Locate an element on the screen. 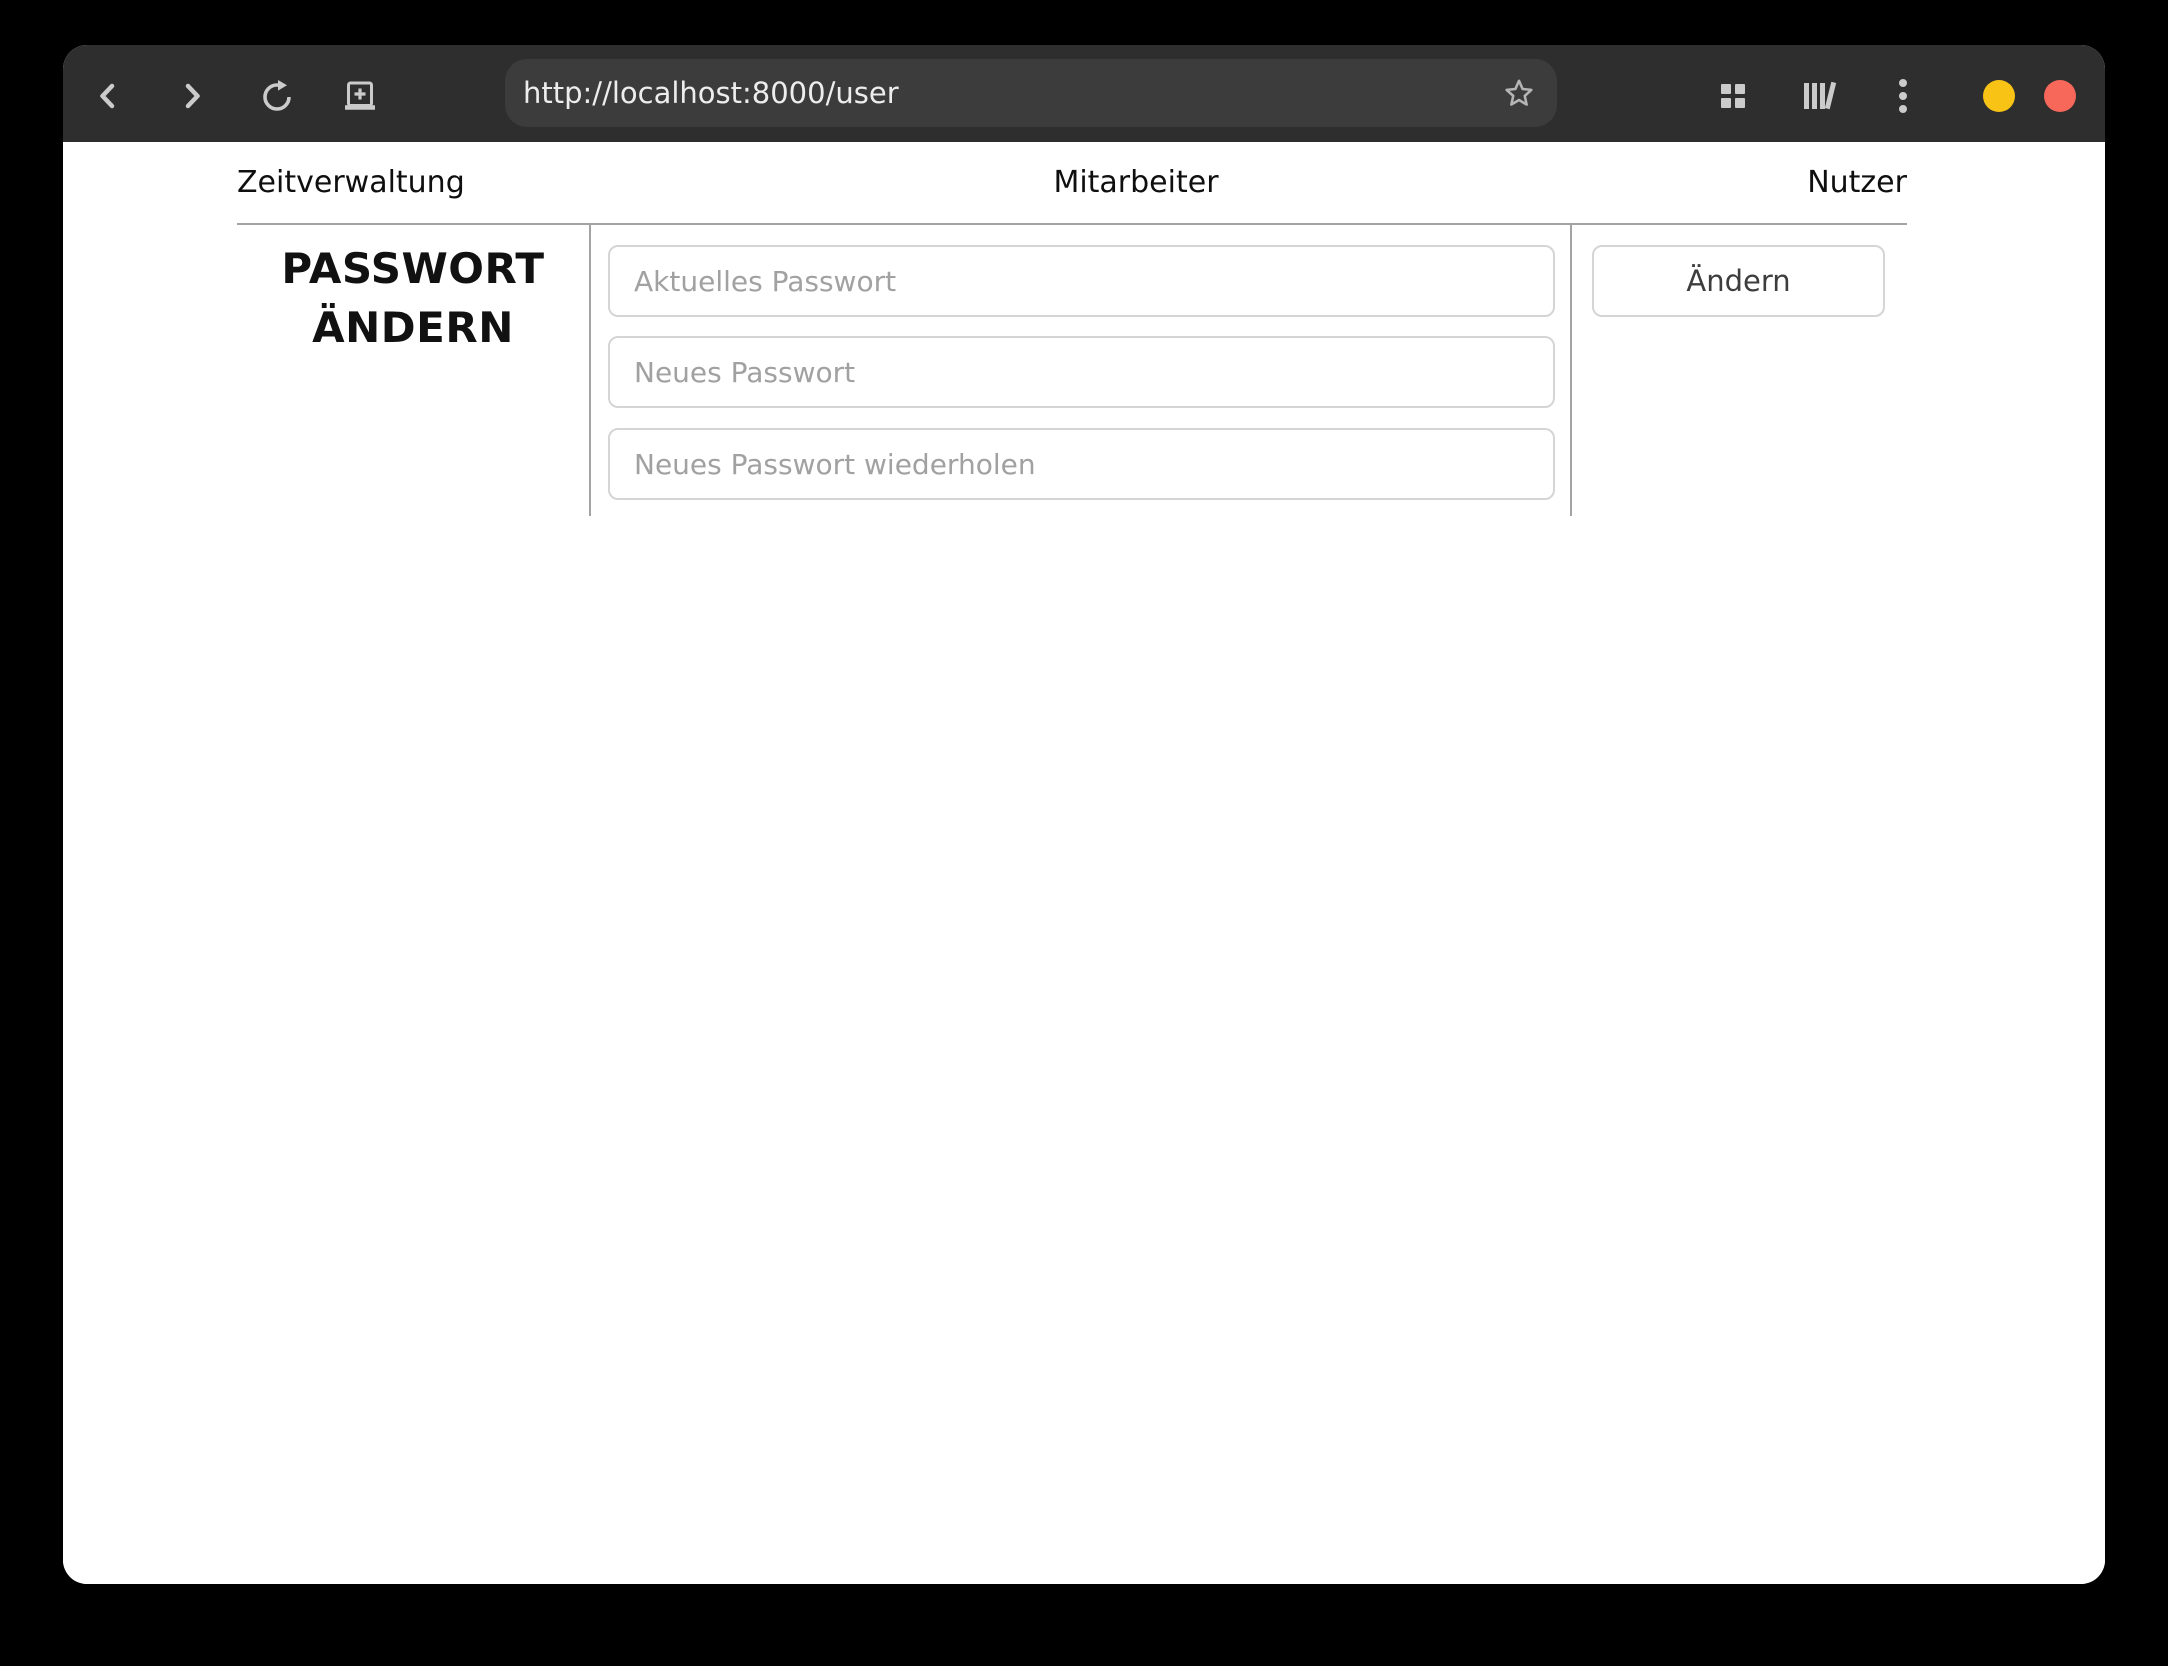  reload-icon is located at coordinates (277, 96).